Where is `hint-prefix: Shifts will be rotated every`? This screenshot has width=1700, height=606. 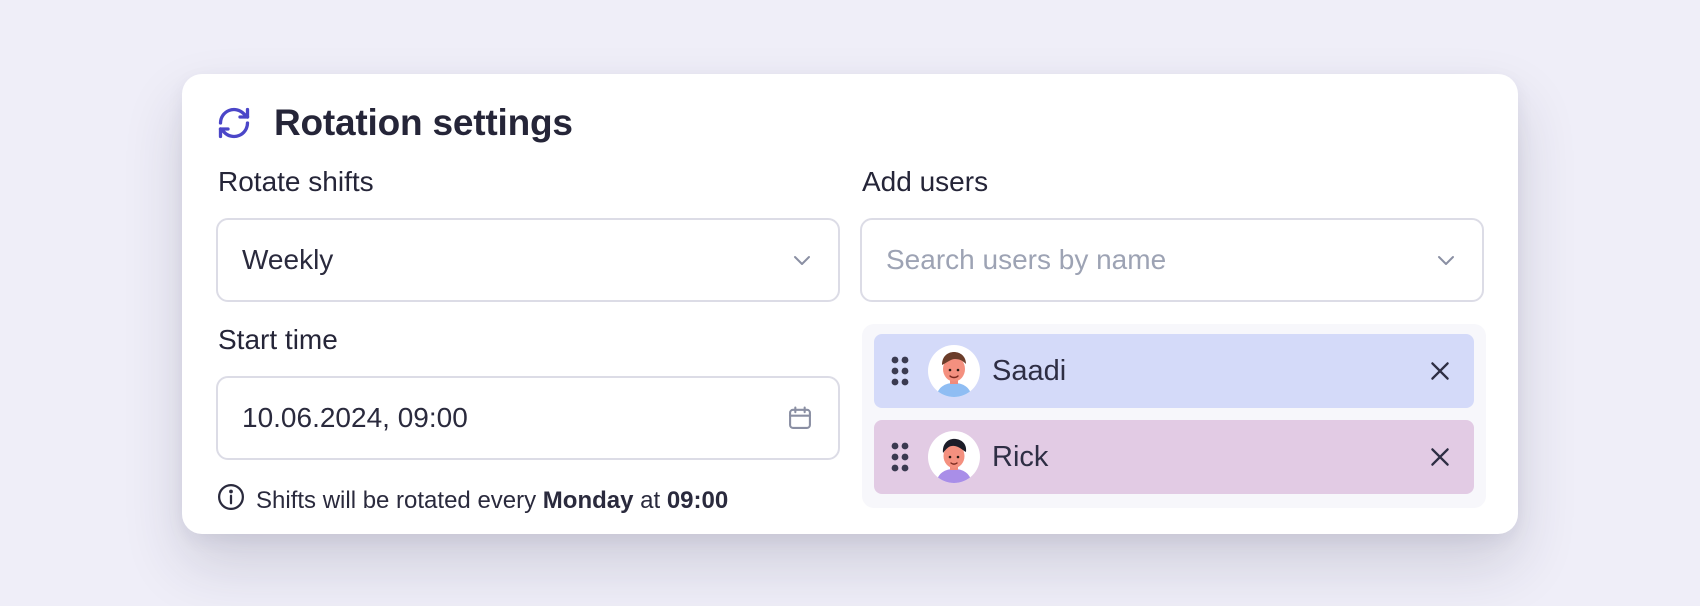 hint-prefix: Shifts will be rotated every is located at coordinates (396, 500).